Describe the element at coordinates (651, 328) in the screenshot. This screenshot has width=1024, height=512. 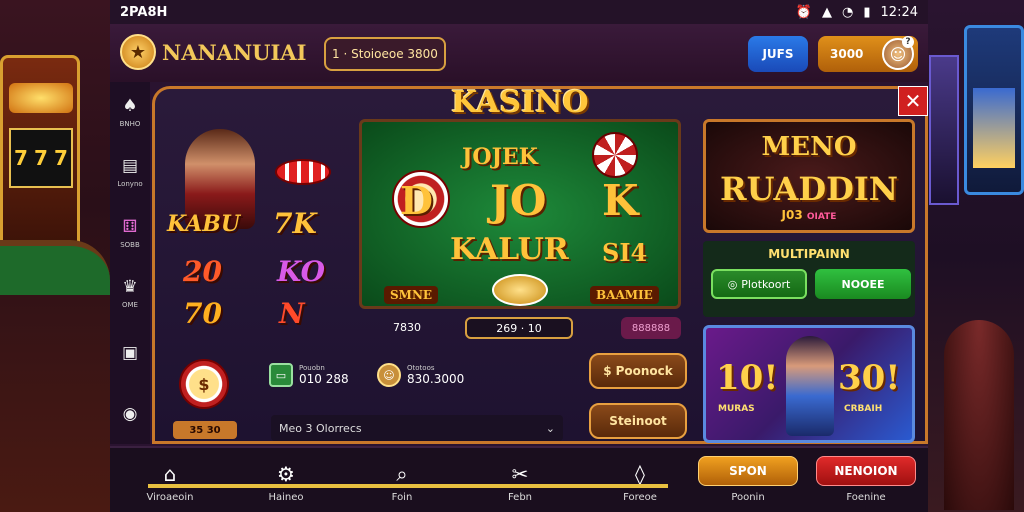
I see `bet-pill: 888888` at that location.